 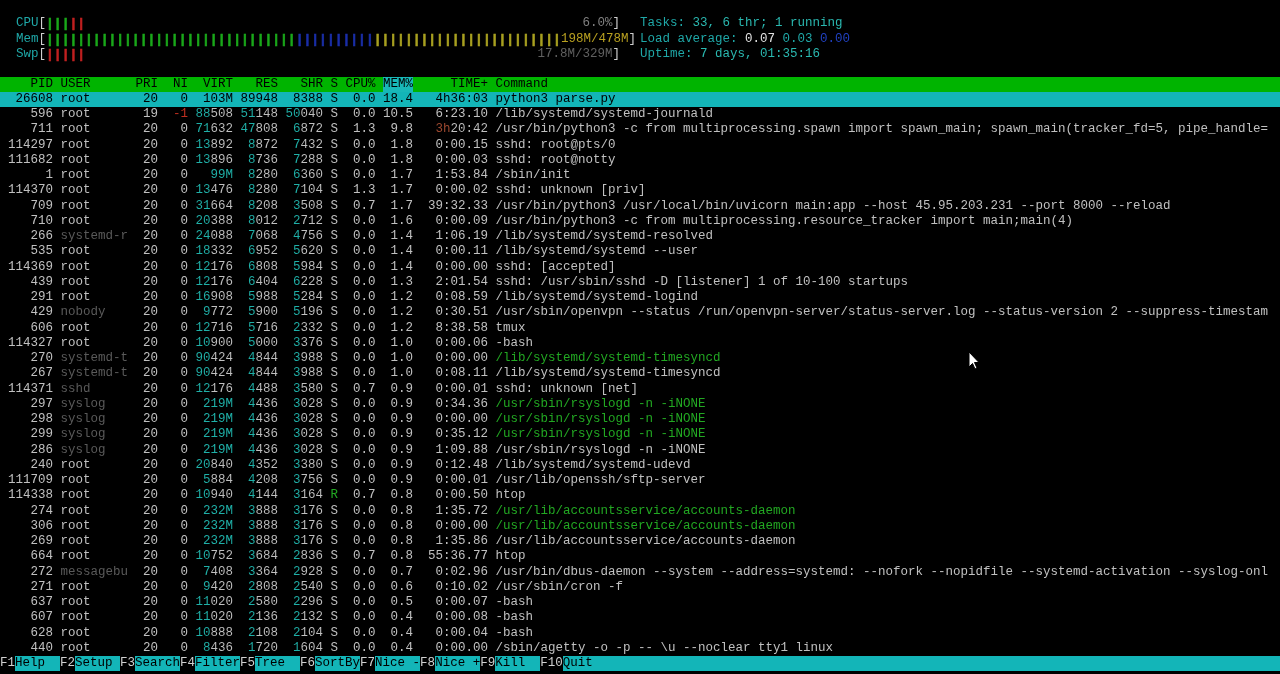 I want to click on user-cell: systemd-t, so click(x=94, y=374).